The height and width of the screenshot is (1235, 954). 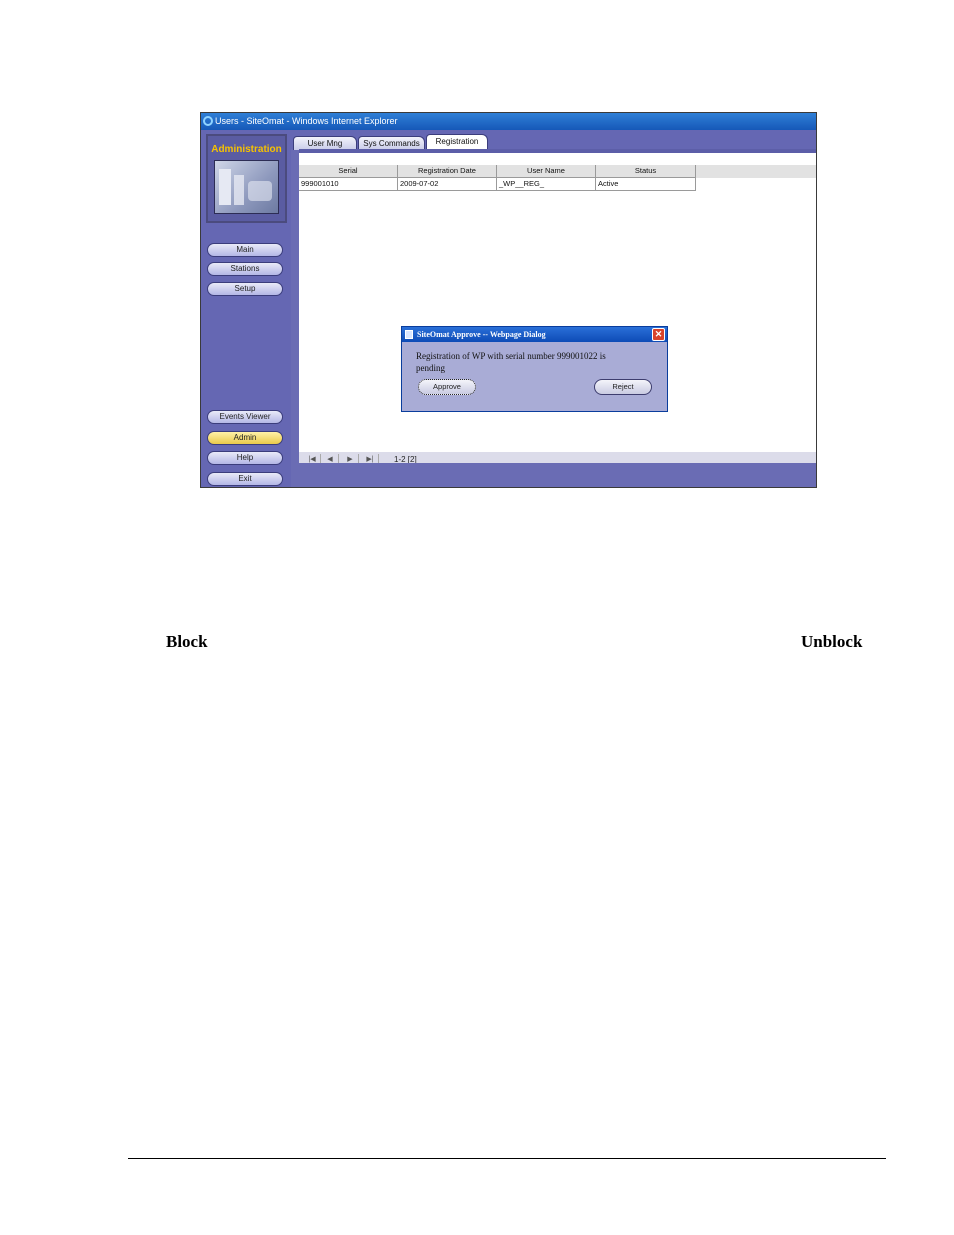 What do you see at coordinates (246, 187) in the screenshot?
I see `admin-illustration-icon` at bounding box center [246, 187].